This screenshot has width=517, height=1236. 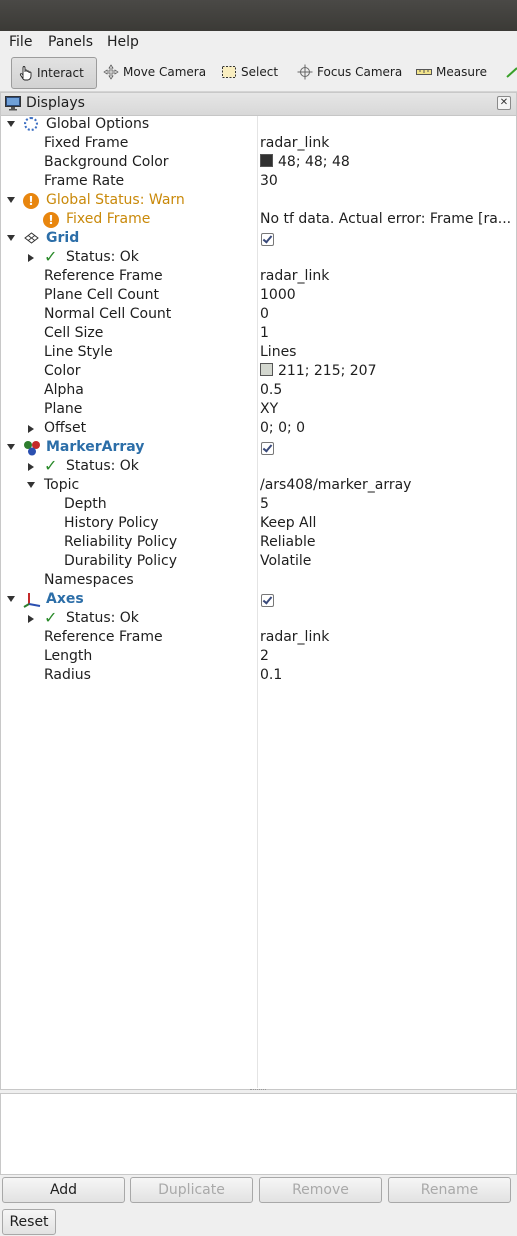 I want to click on alpha-value: 0.5, so click(x=387, y=390).